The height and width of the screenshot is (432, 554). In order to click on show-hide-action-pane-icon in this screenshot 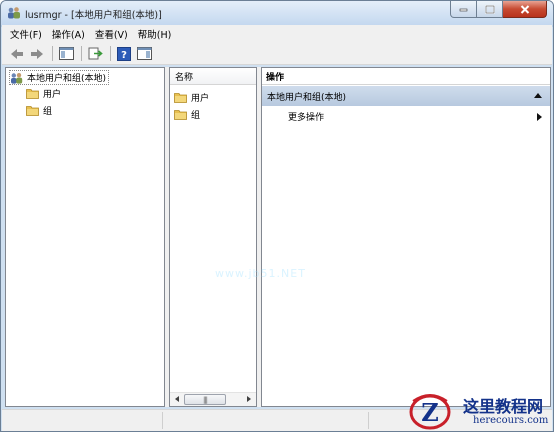, I will do `click(144, 53)`.